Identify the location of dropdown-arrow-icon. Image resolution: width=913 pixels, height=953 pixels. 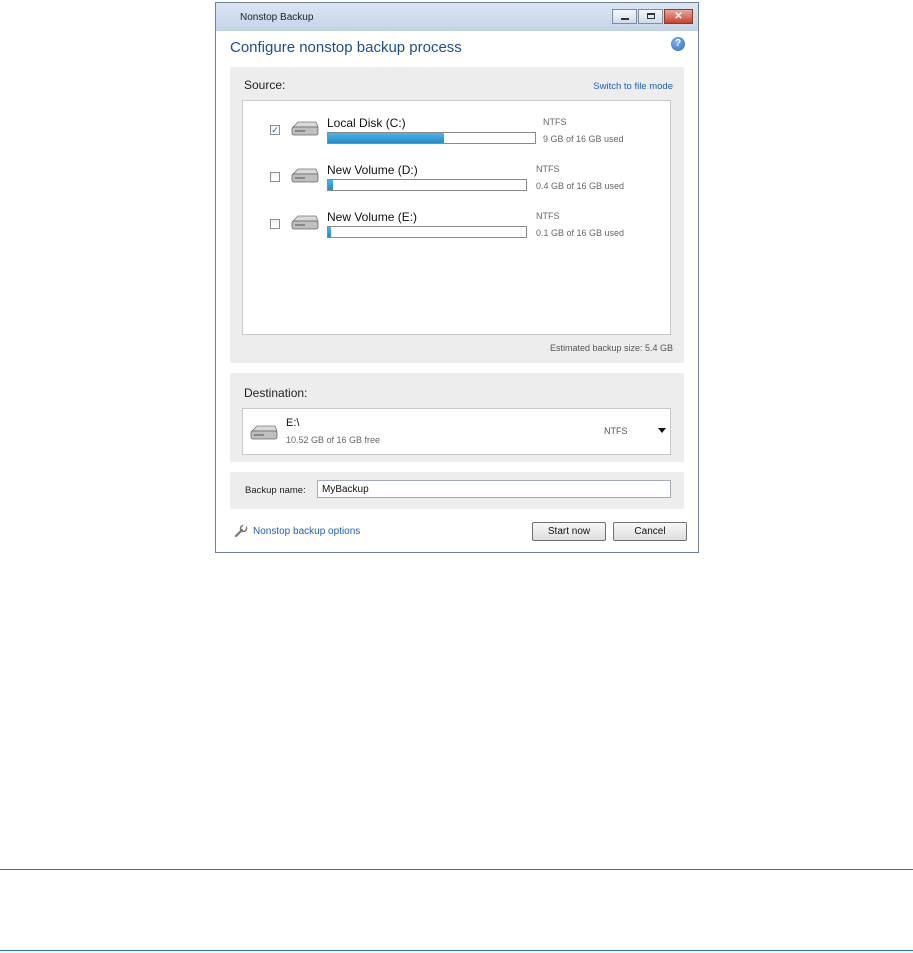
(662, 430).